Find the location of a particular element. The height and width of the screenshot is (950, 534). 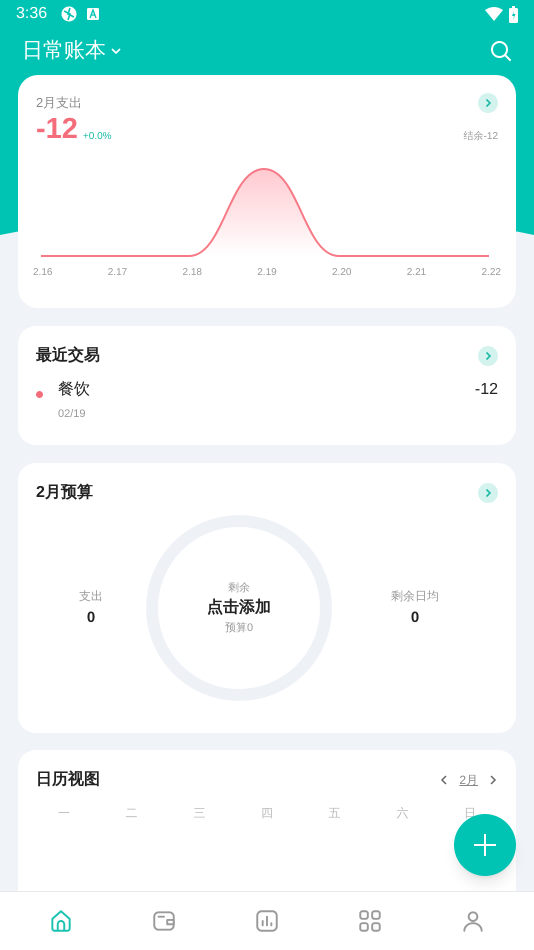

transaction-row: 餐饮 02/19 -12 is located at coordinates (267, 400).